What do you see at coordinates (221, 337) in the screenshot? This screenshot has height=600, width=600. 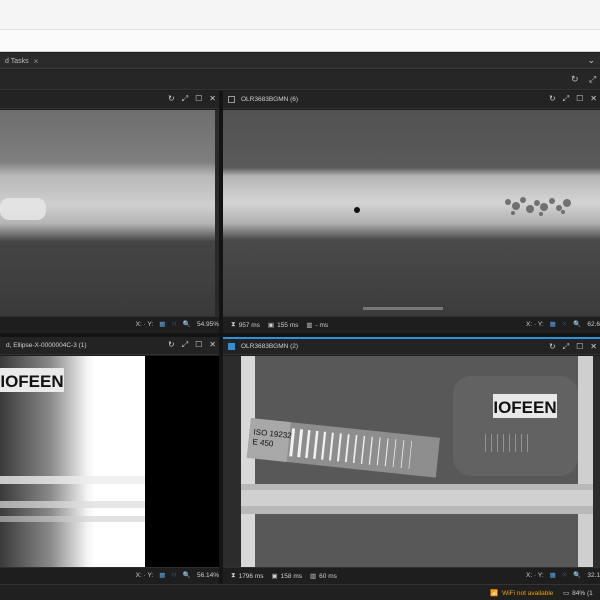 I see `panel-splitter-vertical` at bounding box center [221, 337].